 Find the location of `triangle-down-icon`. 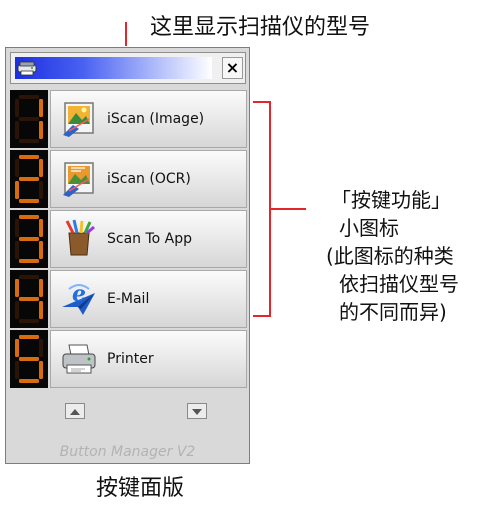

triangle-down-icon is located at coordinates (197, 412).